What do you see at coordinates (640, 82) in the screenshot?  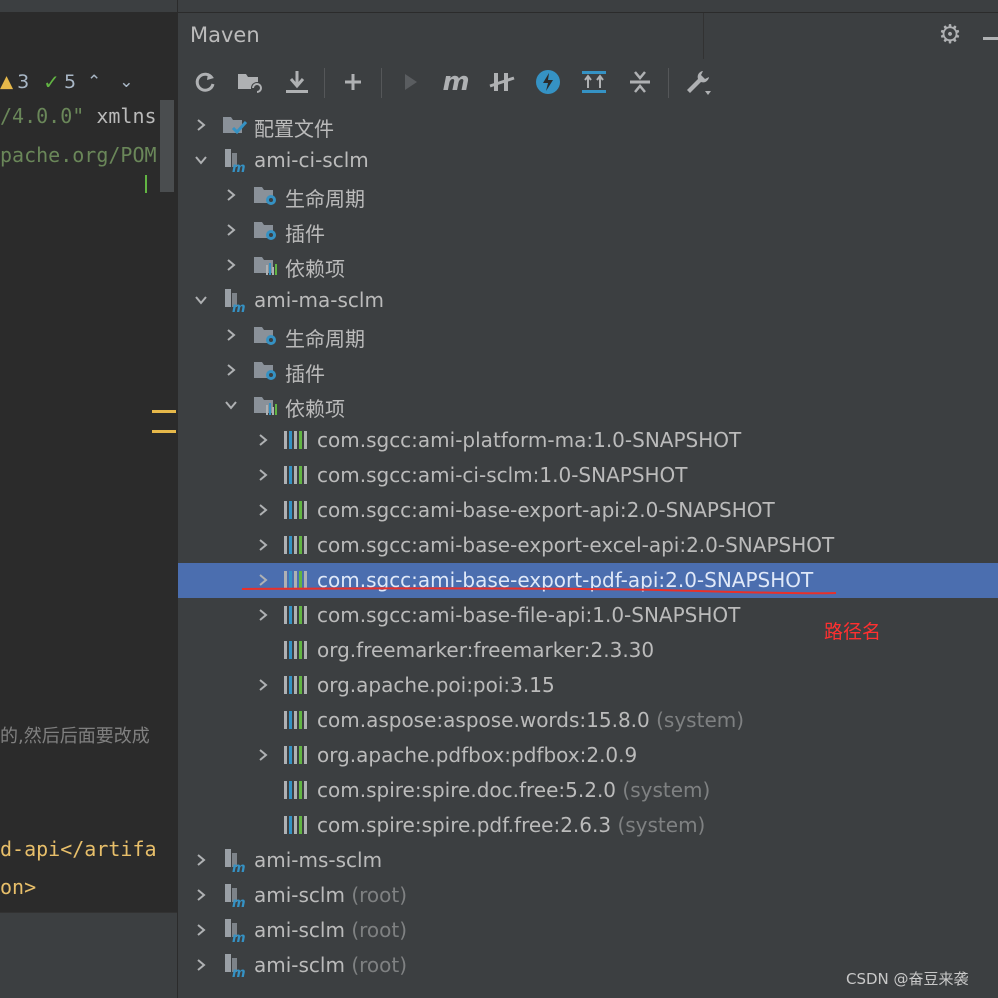 I see `collapse-all-icon` at bounding box center [640, 82].